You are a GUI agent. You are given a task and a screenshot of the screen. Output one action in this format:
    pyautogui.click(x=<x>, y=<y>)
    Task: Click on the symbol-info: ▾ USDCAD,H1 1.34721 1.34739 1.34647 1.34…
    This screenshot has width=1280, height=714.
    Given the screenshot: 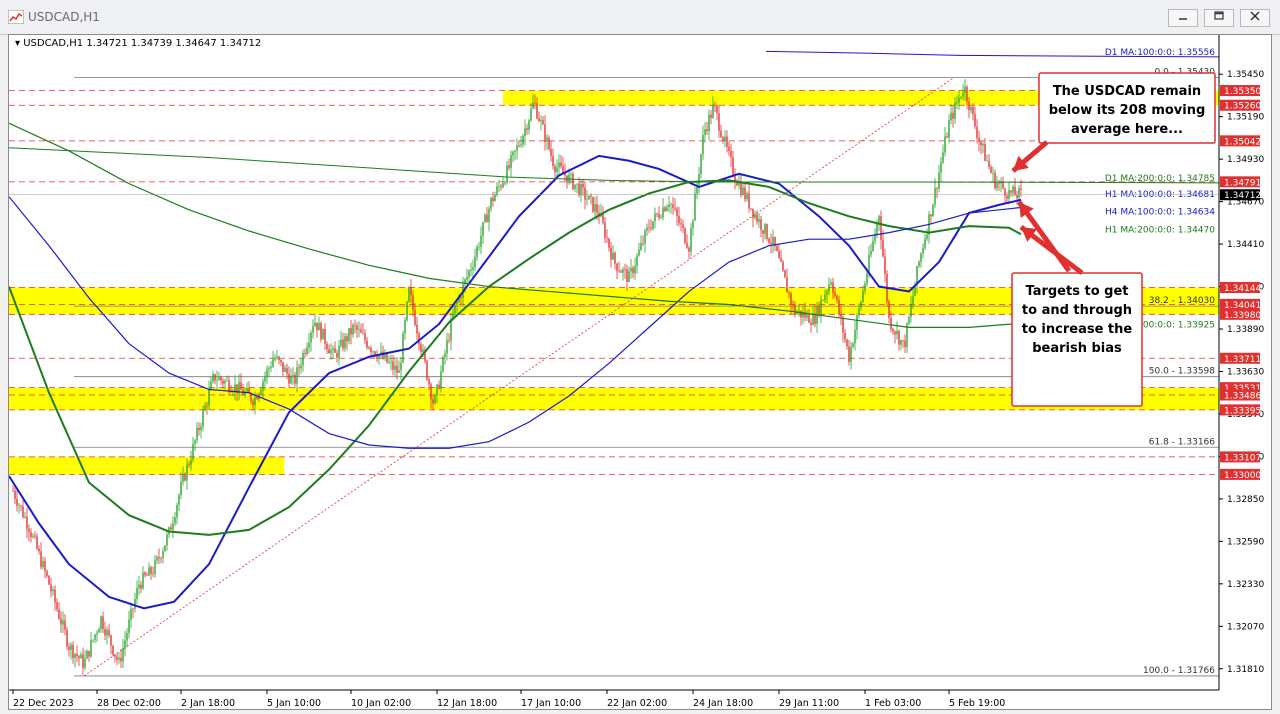 What is the action you would take?
    pyautogui.click(x=138, y=43)
    